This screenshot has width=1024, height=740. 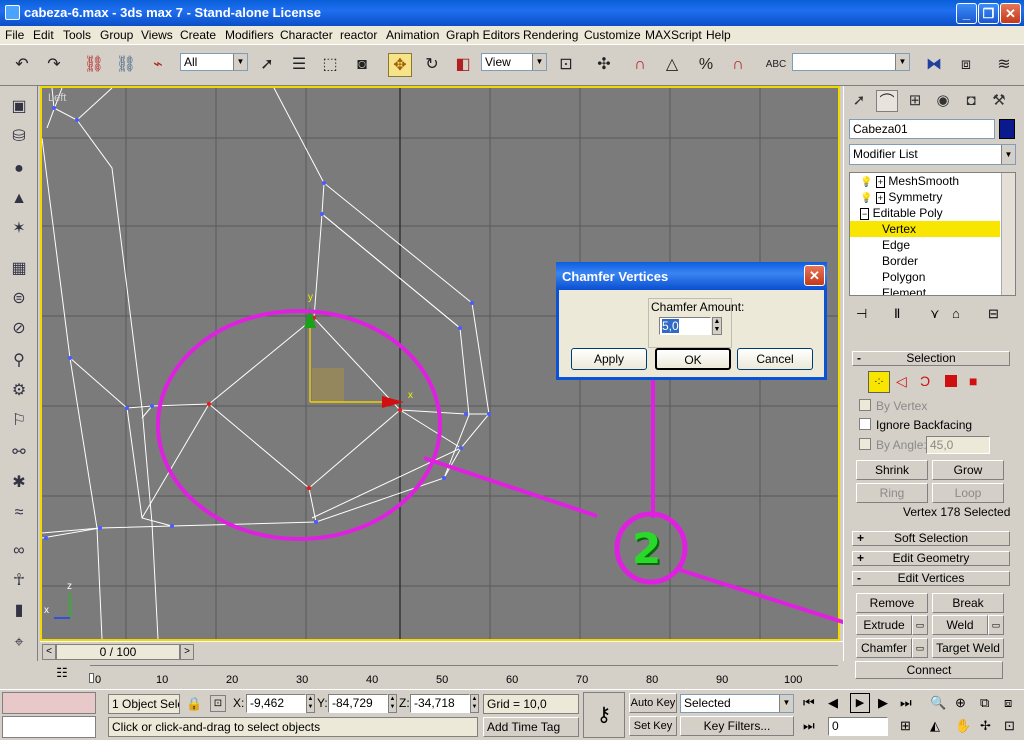 What do you see at coordinates (62, 674) in the screenshot?
I see `curve-editor-mini-icon: ☷` at bounding box center [62, 674].